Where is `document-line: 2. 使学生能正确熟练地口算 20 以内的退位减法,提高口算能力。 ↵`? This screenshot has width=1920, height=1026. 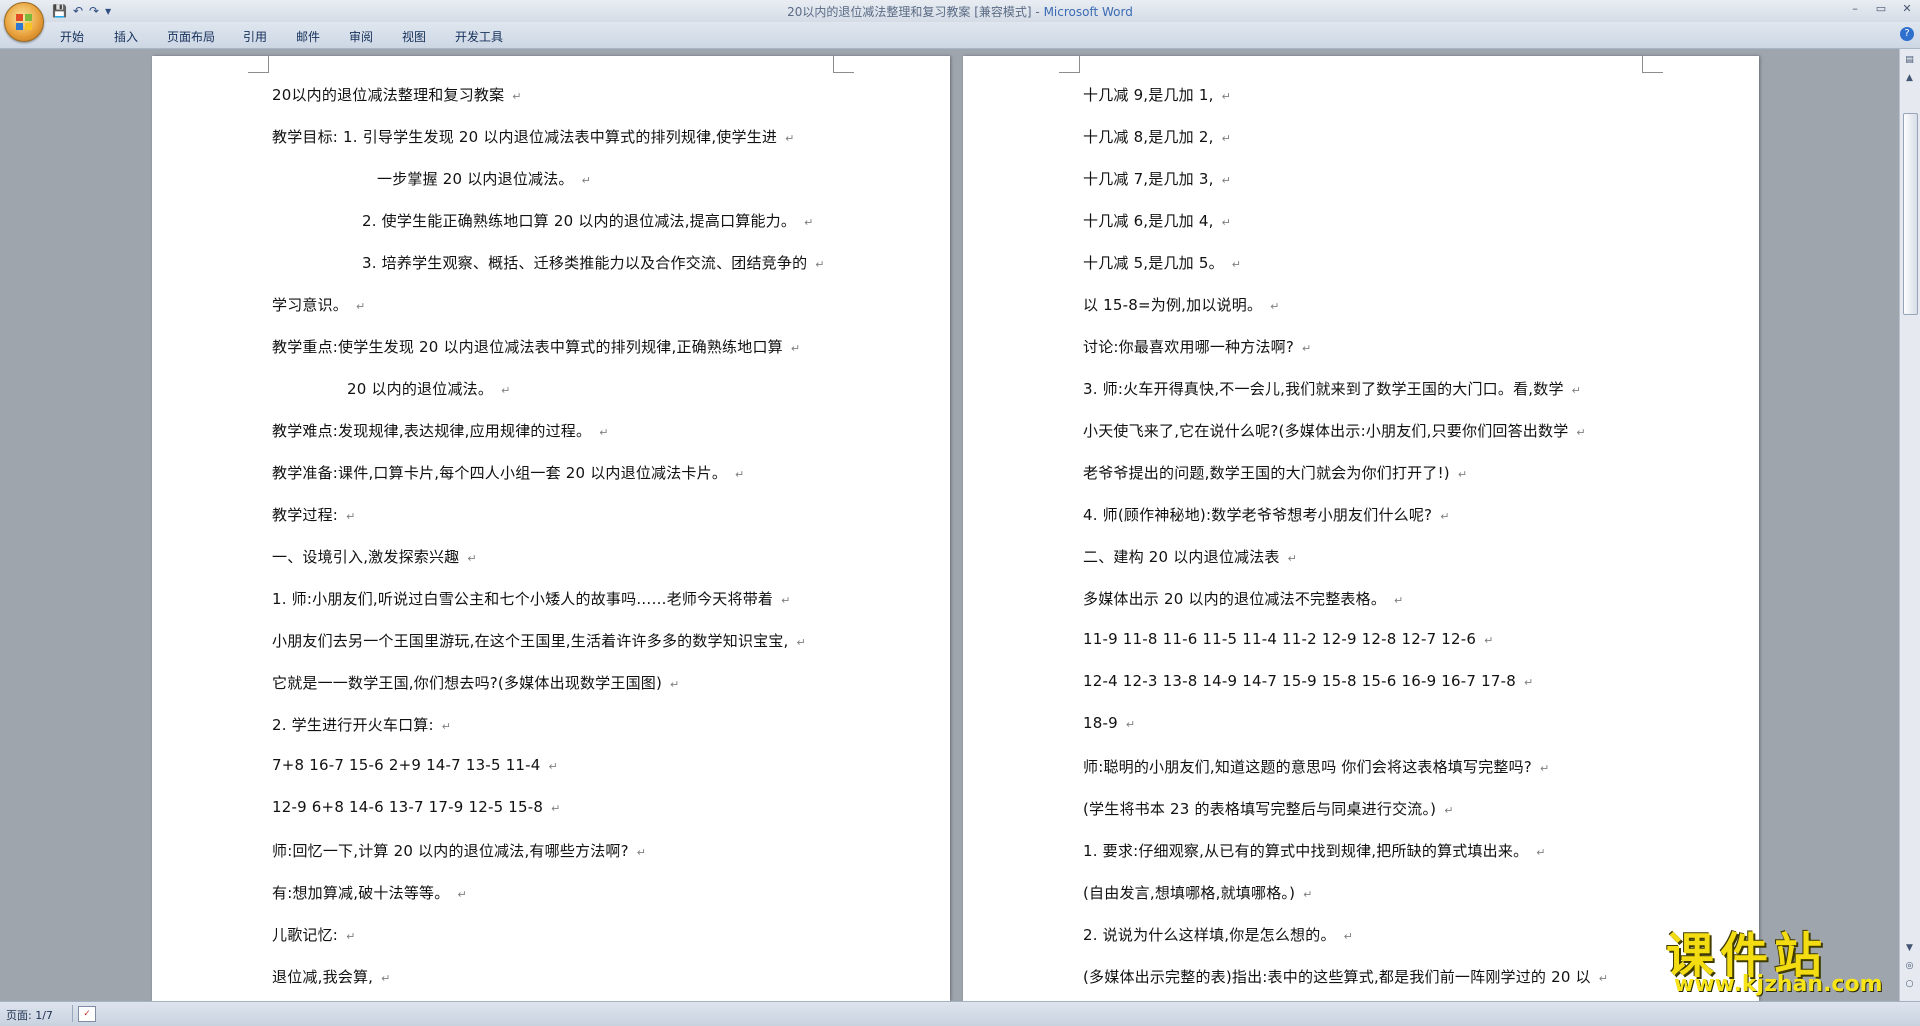
document-line: 2. 使学生能正确熟练地口算 20 以内的退位减法,提高口算能力。 ↵ is located at coordinates (588, 220).